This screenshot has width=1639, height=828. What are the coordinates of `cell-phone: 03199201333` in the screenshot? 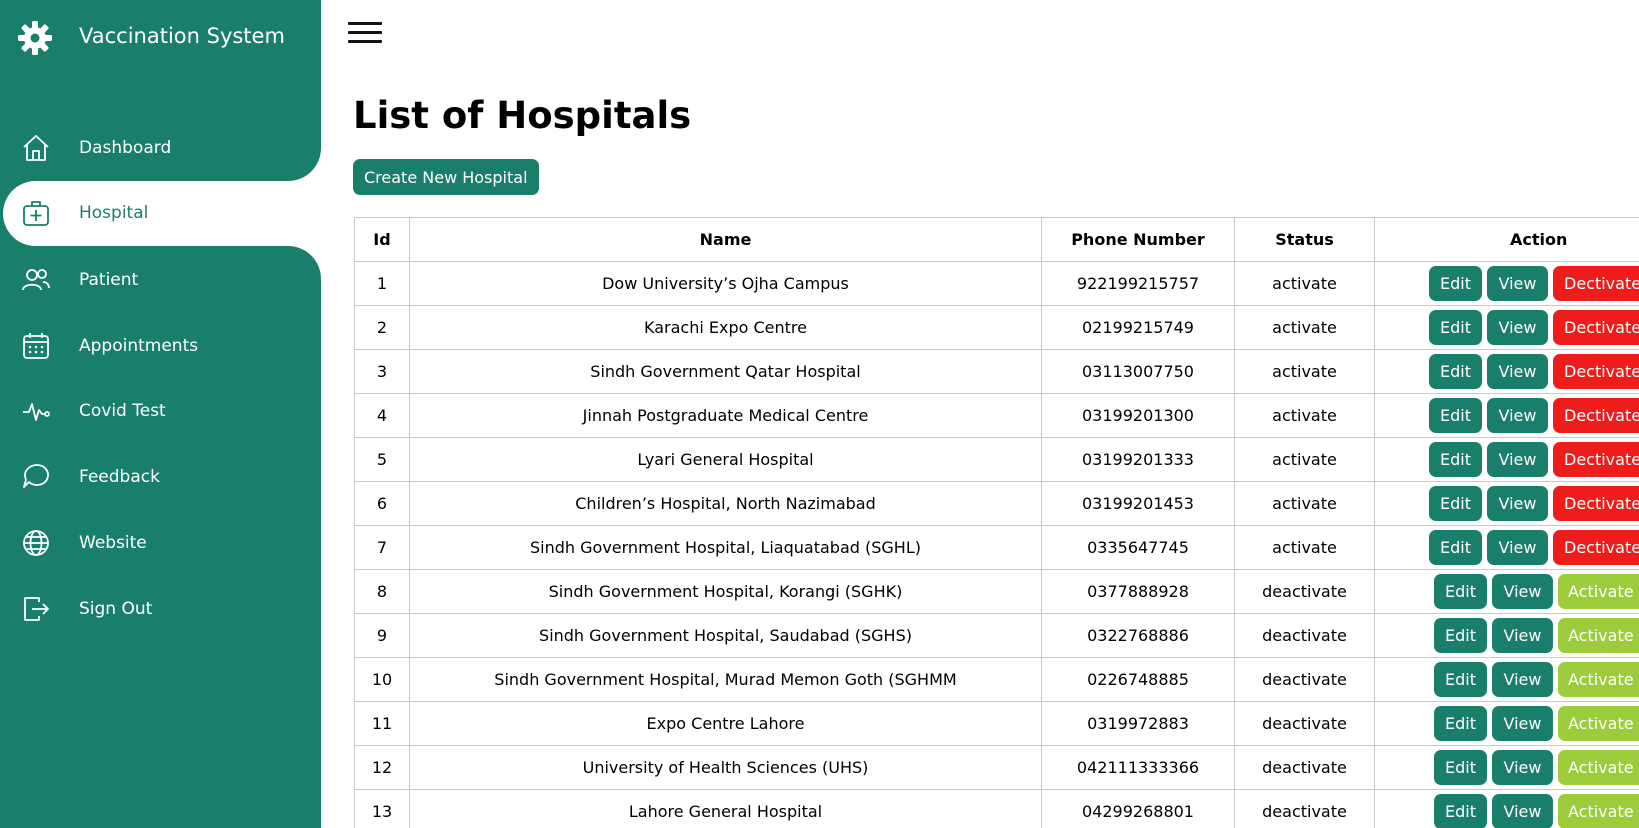 It's located at (1138, 459).